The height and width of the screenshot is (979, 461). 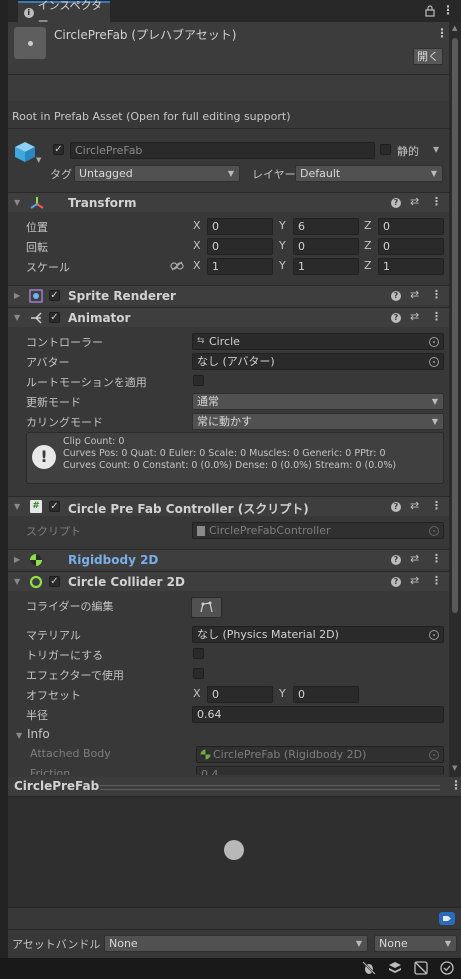 What do you see at coordinates (198, 673) in the screenshot?
I see `used-by-effector-checkbox` at bounding box center [198, 673].